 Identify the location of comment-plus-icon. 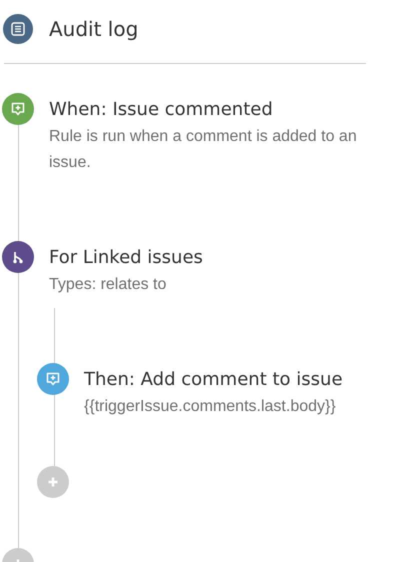
(53, 379).